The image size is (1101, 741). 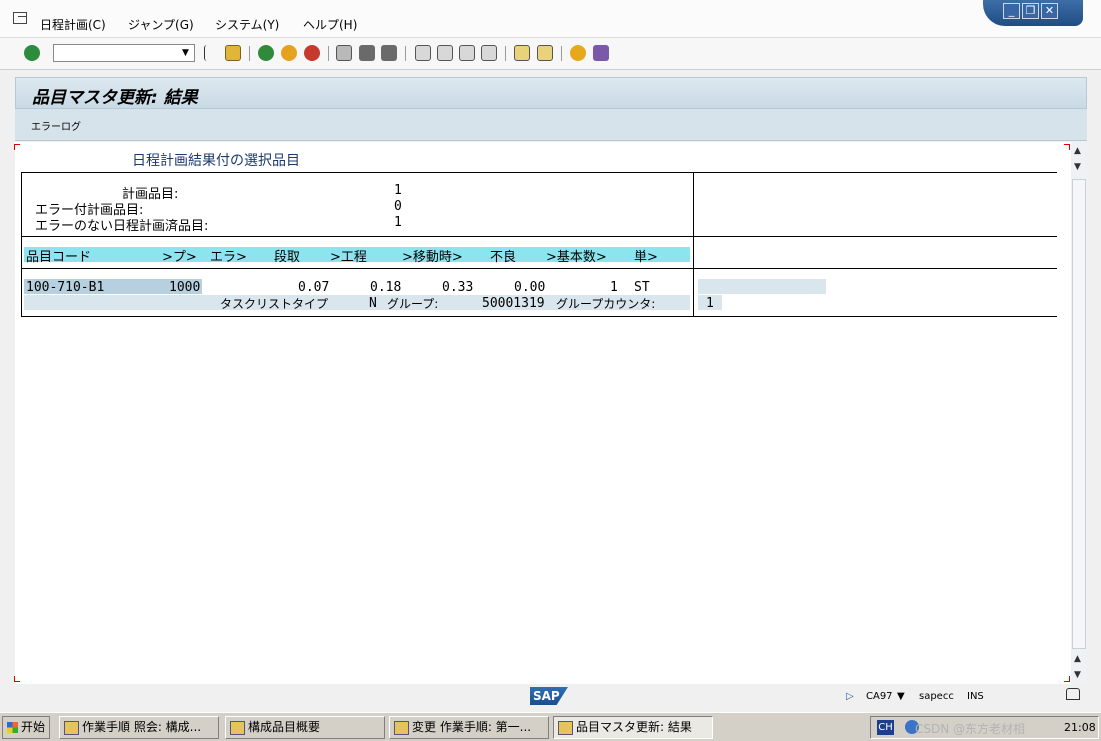 What do you see at coordinates (762, 286) in the screenshot?
I see `row-highlight` at bounding box center [762, 286].